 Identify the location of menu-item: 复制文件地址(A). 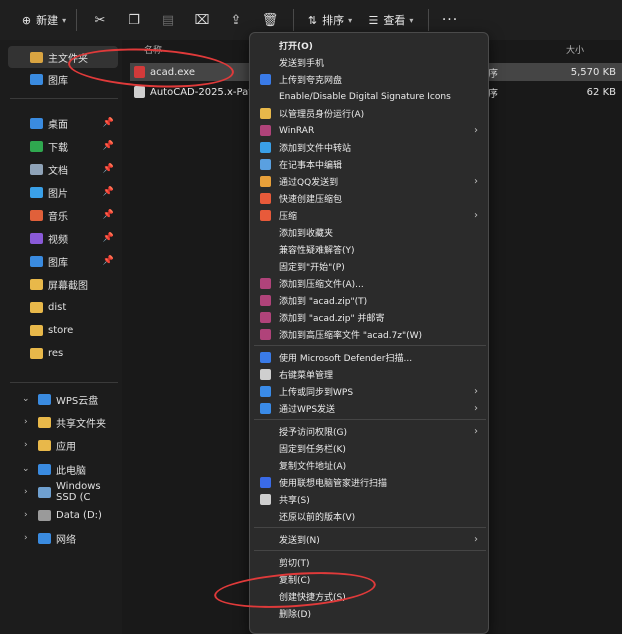
(370, 465).